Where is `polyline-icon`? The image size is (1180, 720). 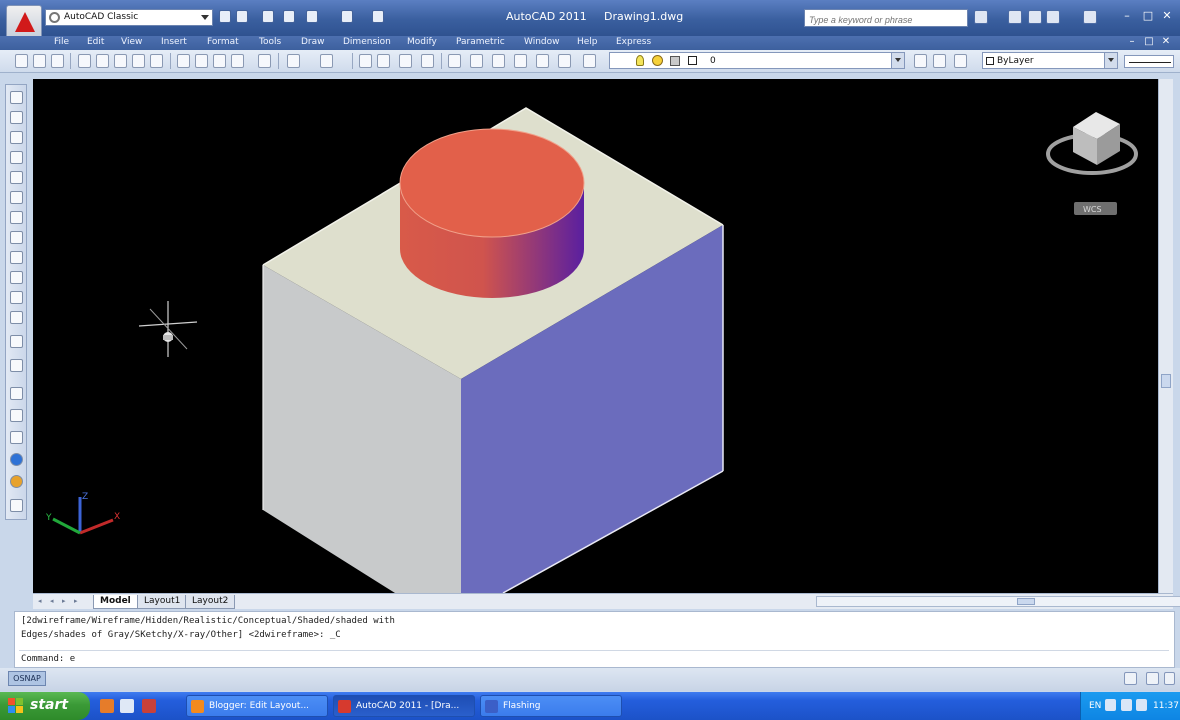 polyline-icon is located at coordinates (16, 137).